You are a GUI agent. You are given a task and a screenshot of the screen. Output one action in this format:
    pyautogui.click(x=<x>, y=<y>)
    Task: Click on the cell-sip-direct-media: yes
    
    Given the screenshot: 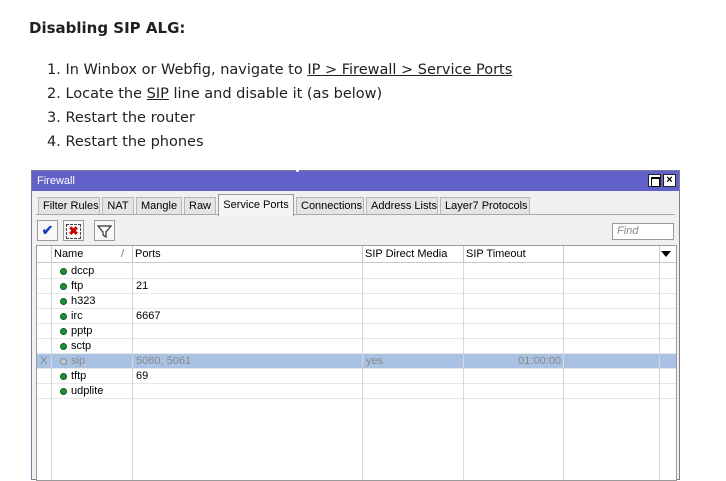 What is the action you would take?
    pyautogui.click(x=375, y=361)
    